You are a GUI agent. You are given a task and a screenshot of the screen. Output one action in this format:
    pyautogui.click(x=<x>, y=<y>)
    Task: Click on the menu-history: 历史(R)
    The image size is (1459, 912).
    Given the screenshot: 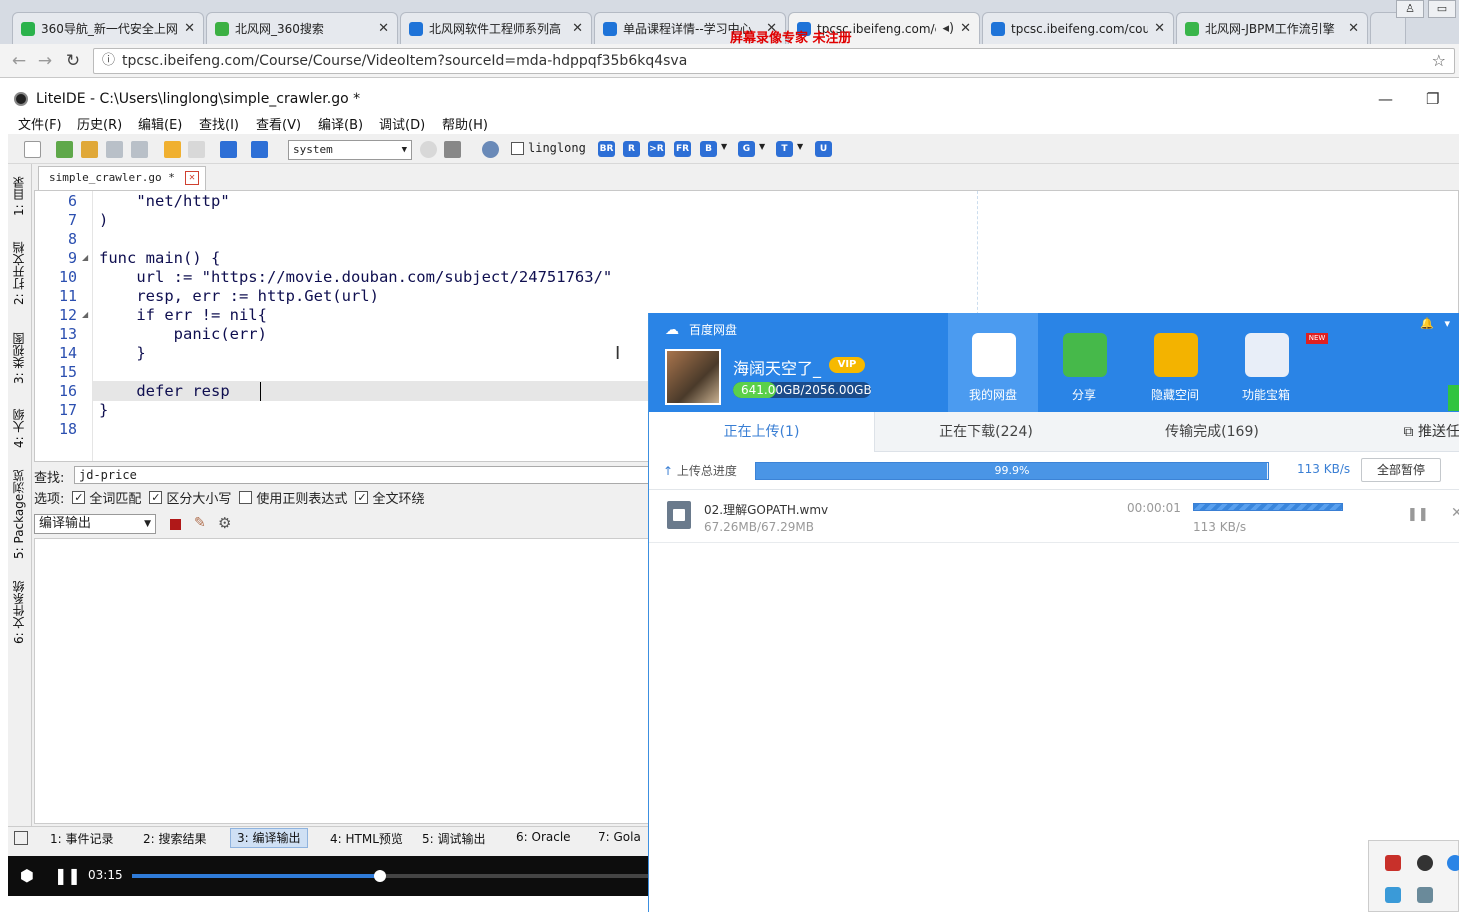 What is the action you would take?
    pyautogui.click(x=99, y=123)
    